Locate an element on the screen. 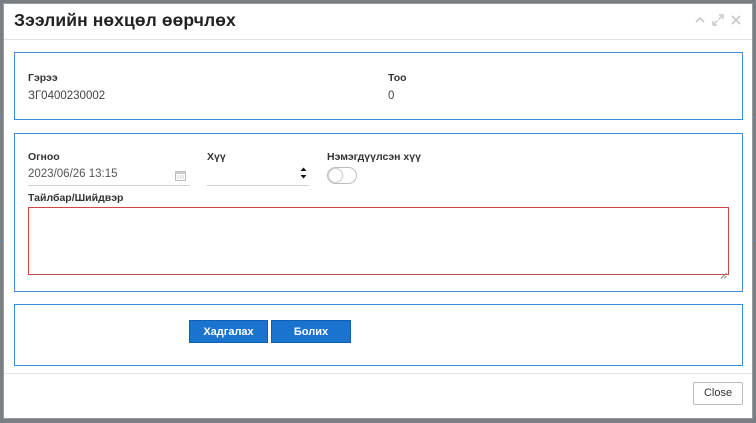 This screenshot has height=423, width=756. toggle-knob is located at coordinates (335, 175).